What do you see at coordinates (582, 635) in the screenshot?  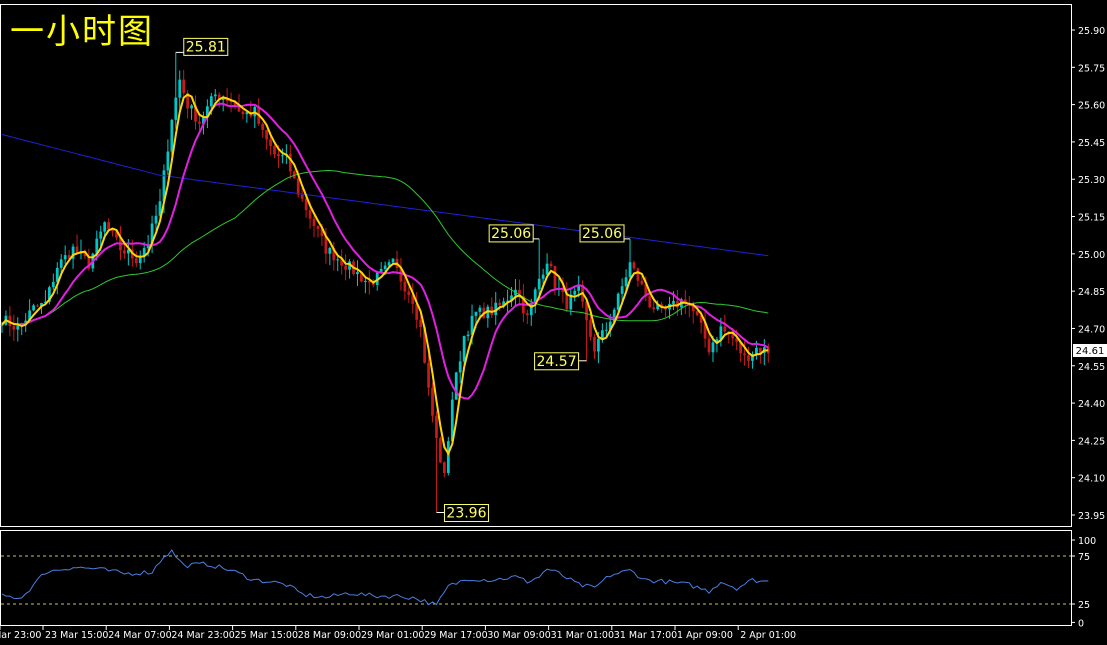 I see `time-tick-label: 31 Mar 01:00` at bounding box center [582, 635].